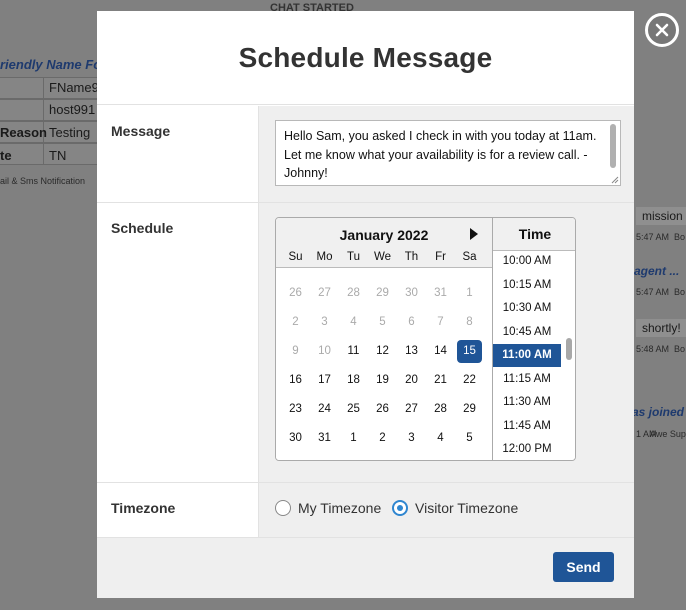 This screenshot has height=610, width=686. I want to click on calendar-day: 18, so click(353, 380).